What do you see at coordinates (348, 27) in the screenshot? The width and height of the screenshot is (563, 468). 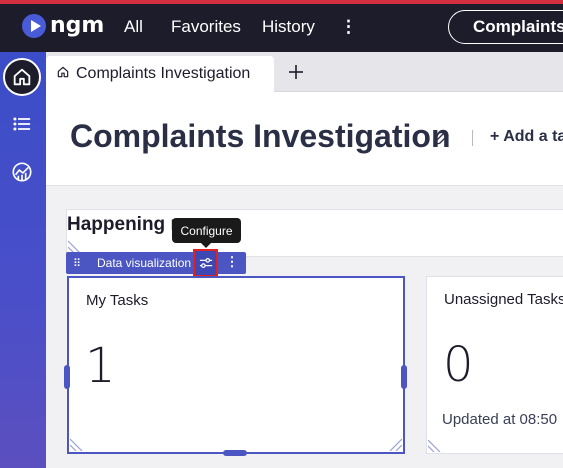 I see `nav-more-icon: ⋮` at bounding box center [348, 27].